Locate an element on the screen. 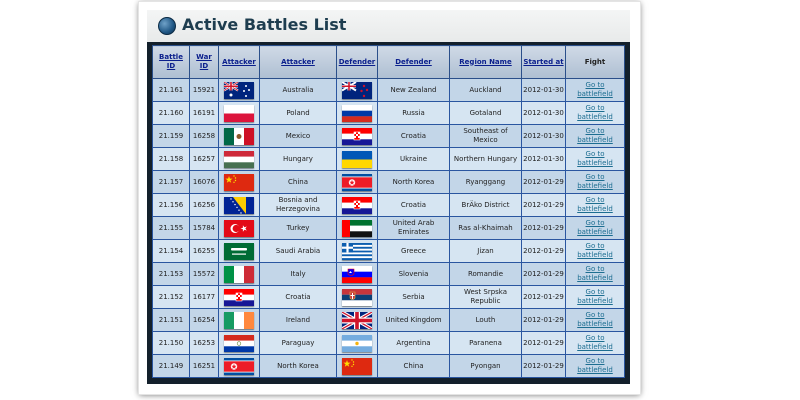 This screenshot has width=800, height=400. war-id-cell: 16191 is located at coordinates (204, 113).